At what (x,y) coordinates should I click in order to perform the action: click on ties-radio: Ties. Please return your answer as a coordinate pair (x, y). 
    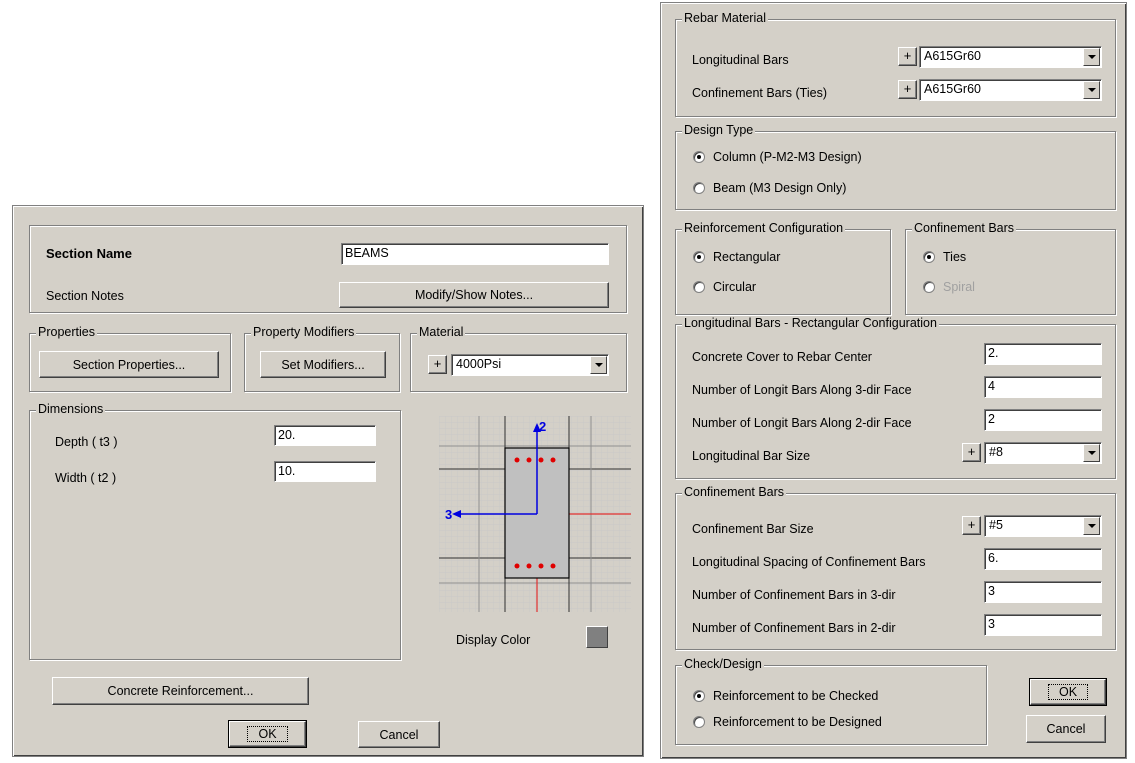
    Looking at the image, I should click on (944, 257).